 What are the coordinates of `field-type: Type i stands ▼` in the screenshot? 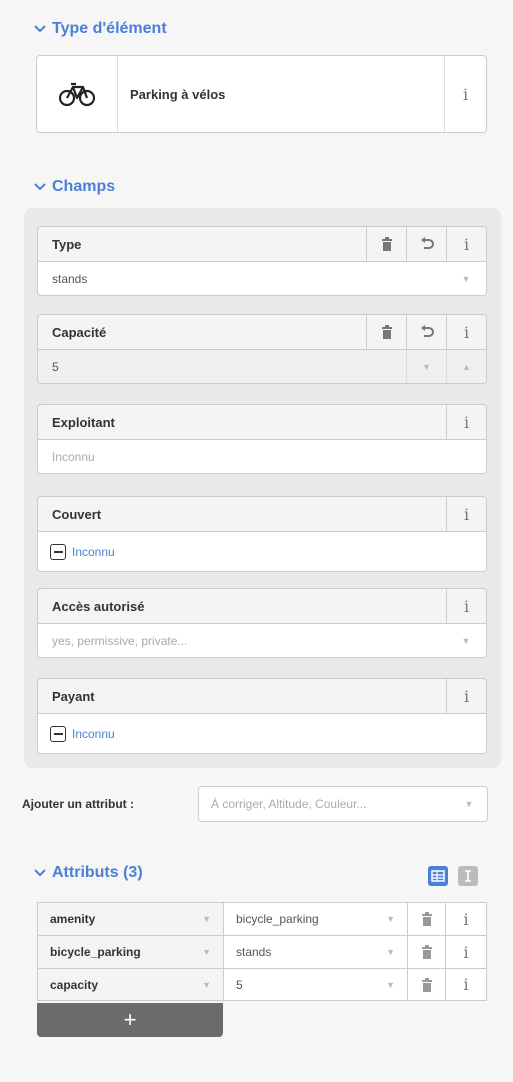 It's located at (262, 261).